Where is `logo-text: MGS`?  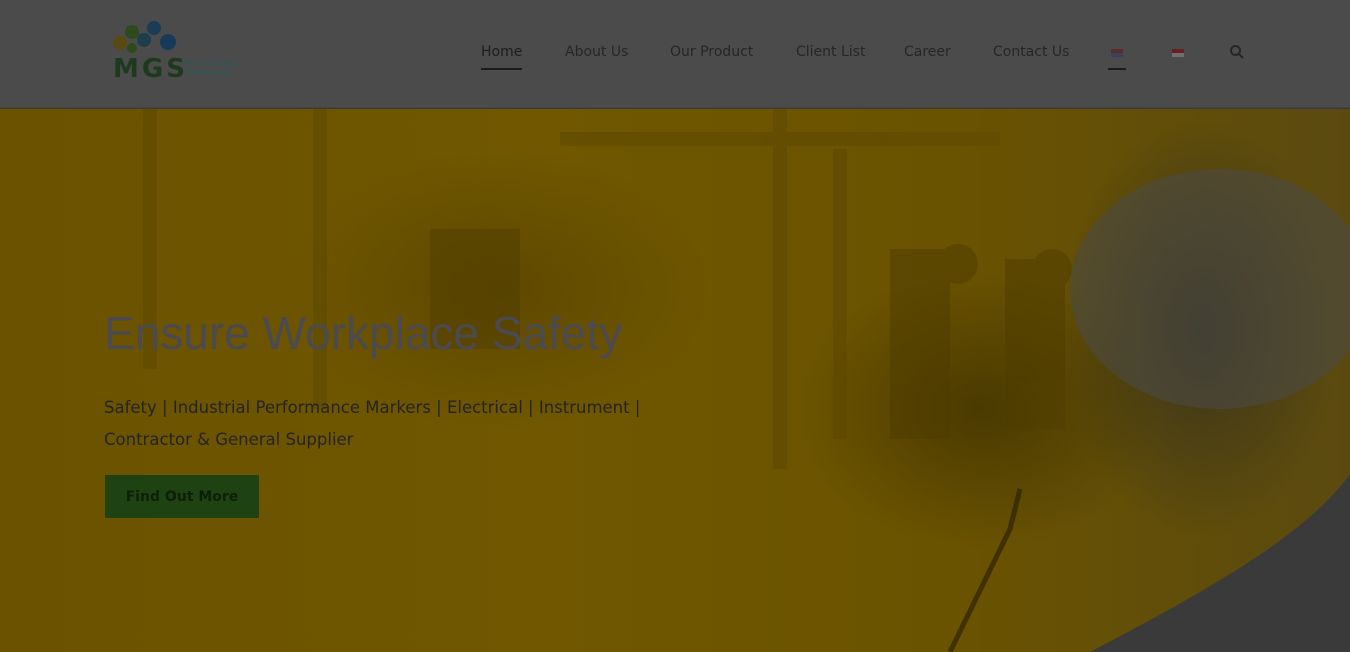
logo-text: MGS is located at coordinates (150, 69).